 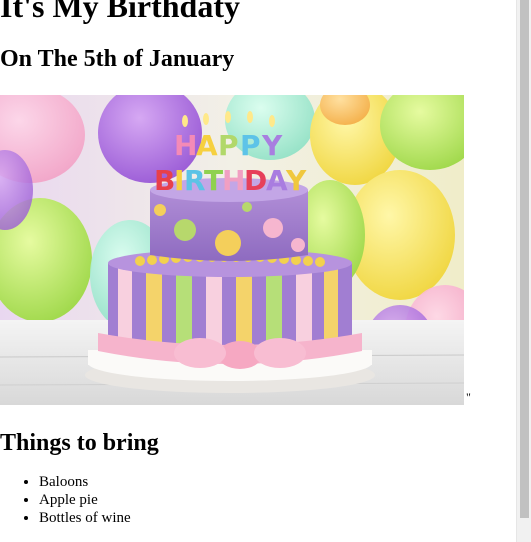 I want to click on svg-text: B, so click(x=164, y=180).